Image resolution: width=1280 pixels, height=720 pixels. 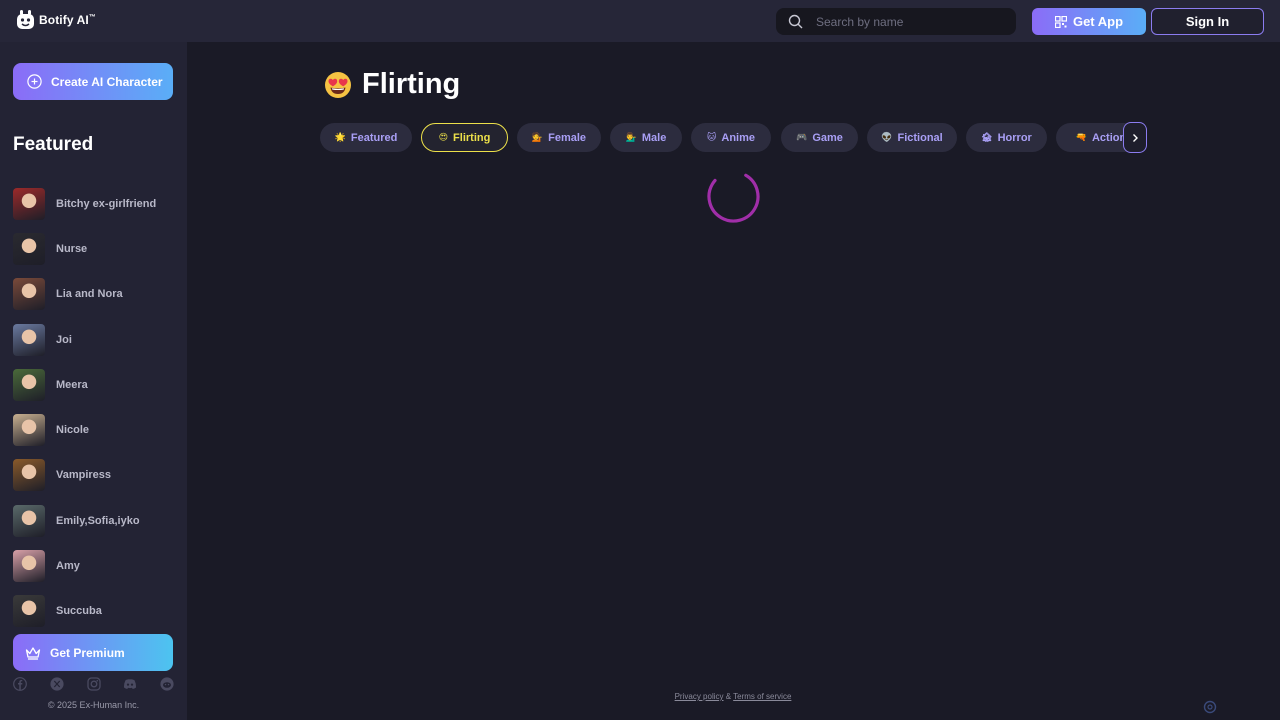 I want to click on character-name: Vampiress, so click(x=84, y=475).